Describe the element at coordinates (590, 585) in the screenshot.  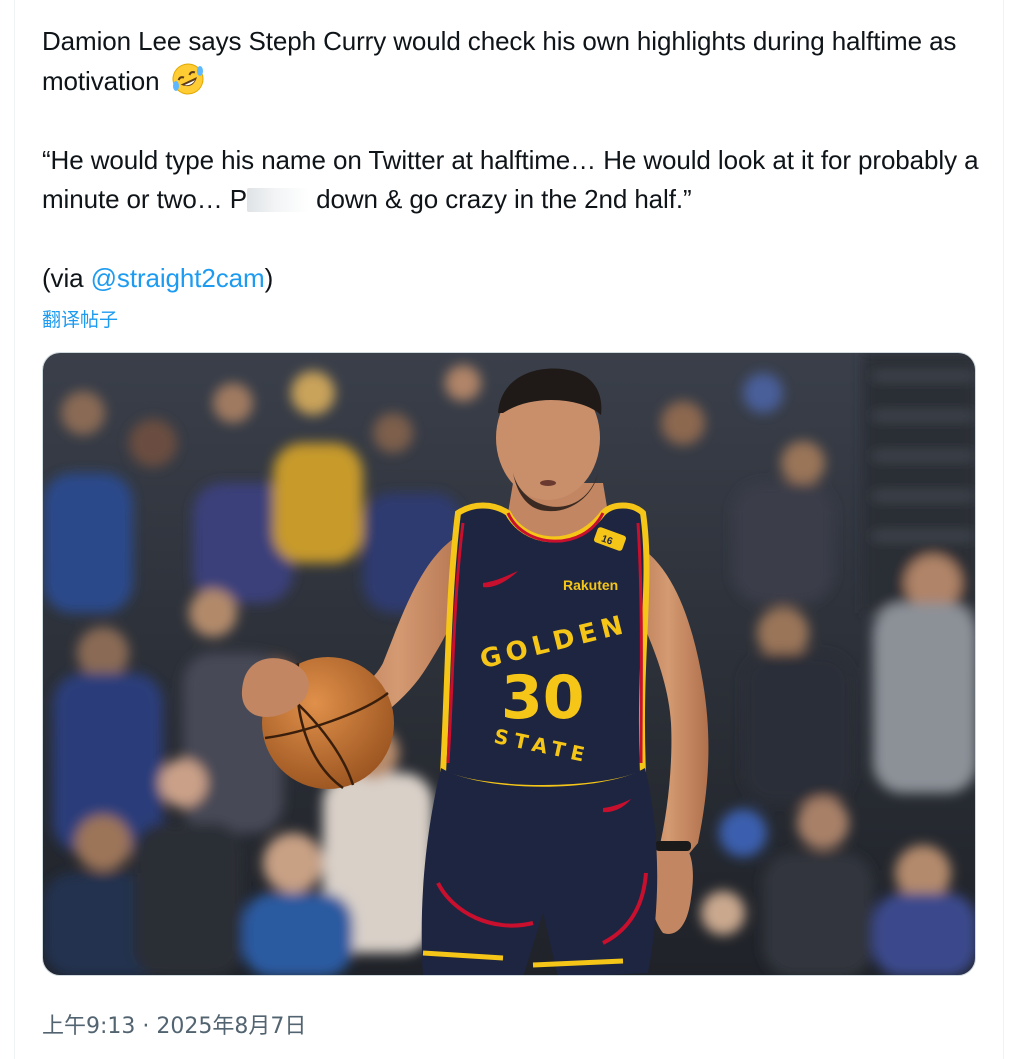
I see `jersey-sponsor: Rakuten` at that location.